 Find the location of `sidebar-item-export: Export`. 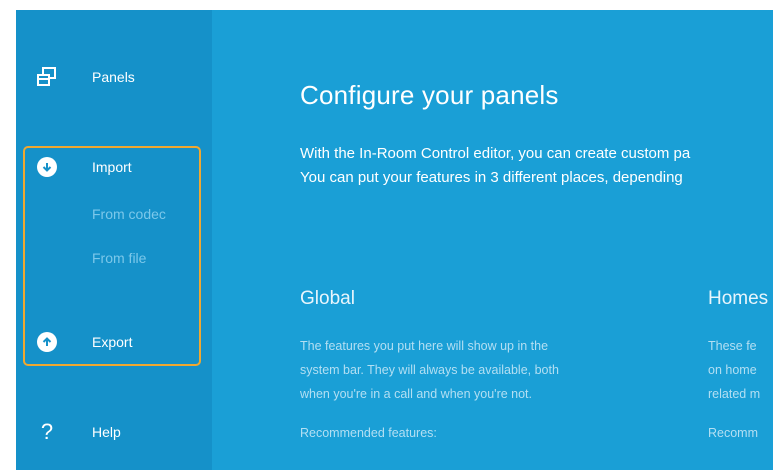

sidebar-item-export: Export is located at coordinates (114, 342).